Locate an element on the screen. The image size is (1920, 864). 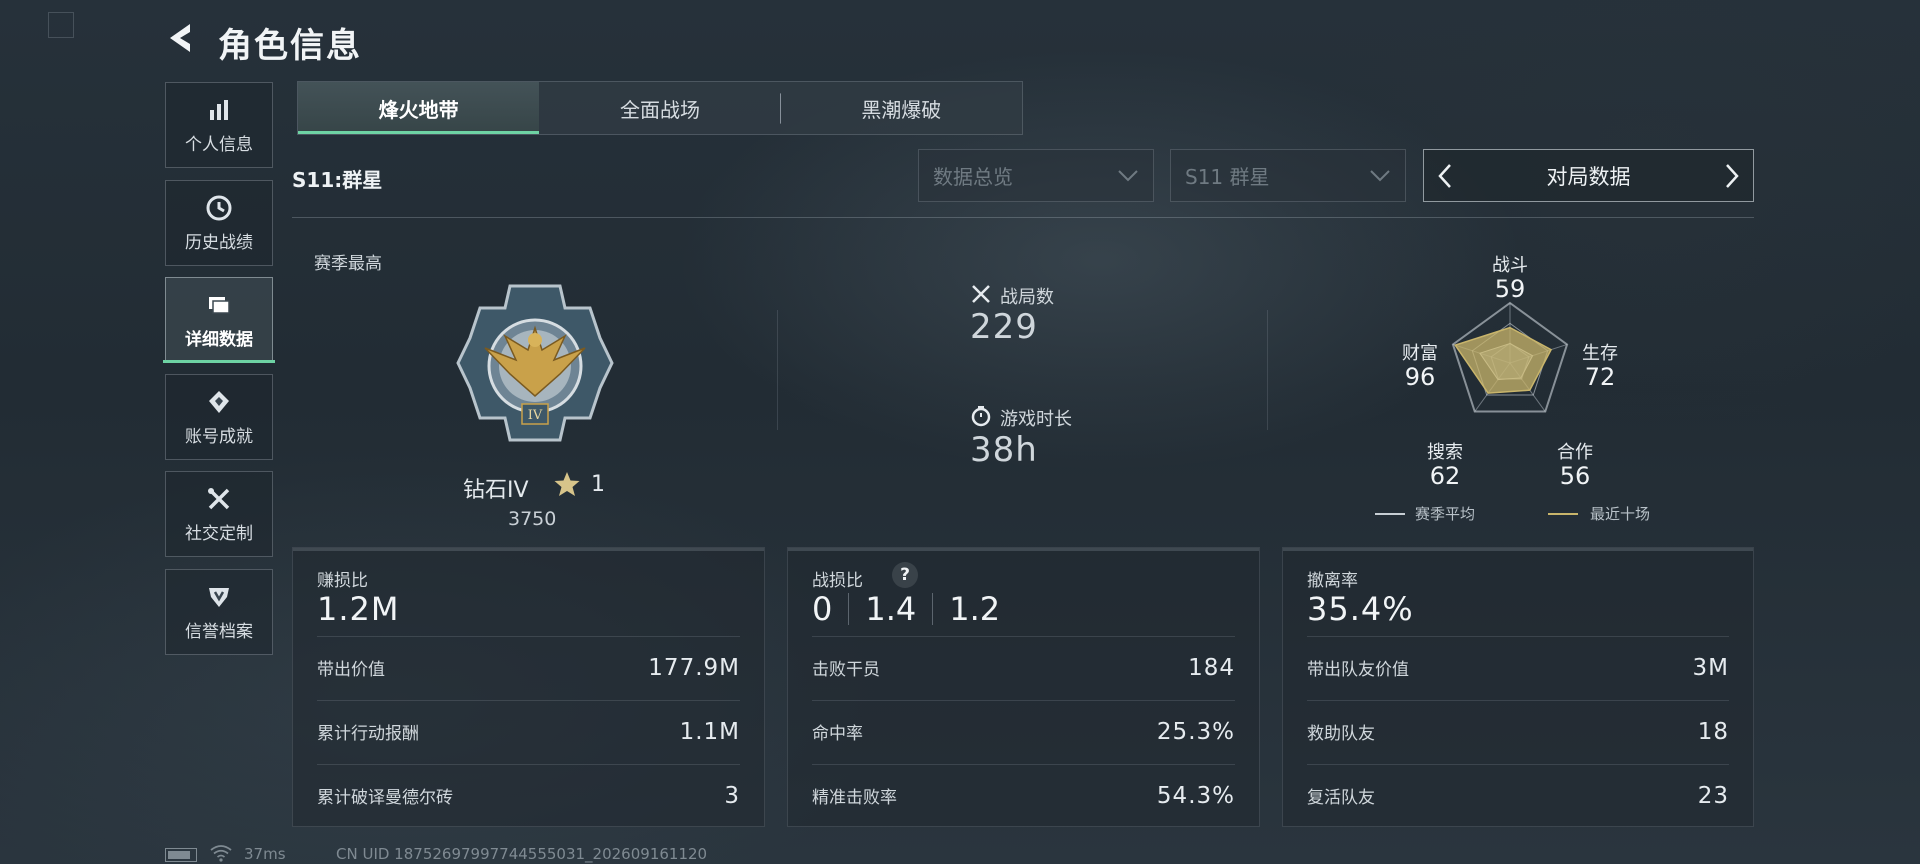
tools-icon is located at coordinates (219, 498).